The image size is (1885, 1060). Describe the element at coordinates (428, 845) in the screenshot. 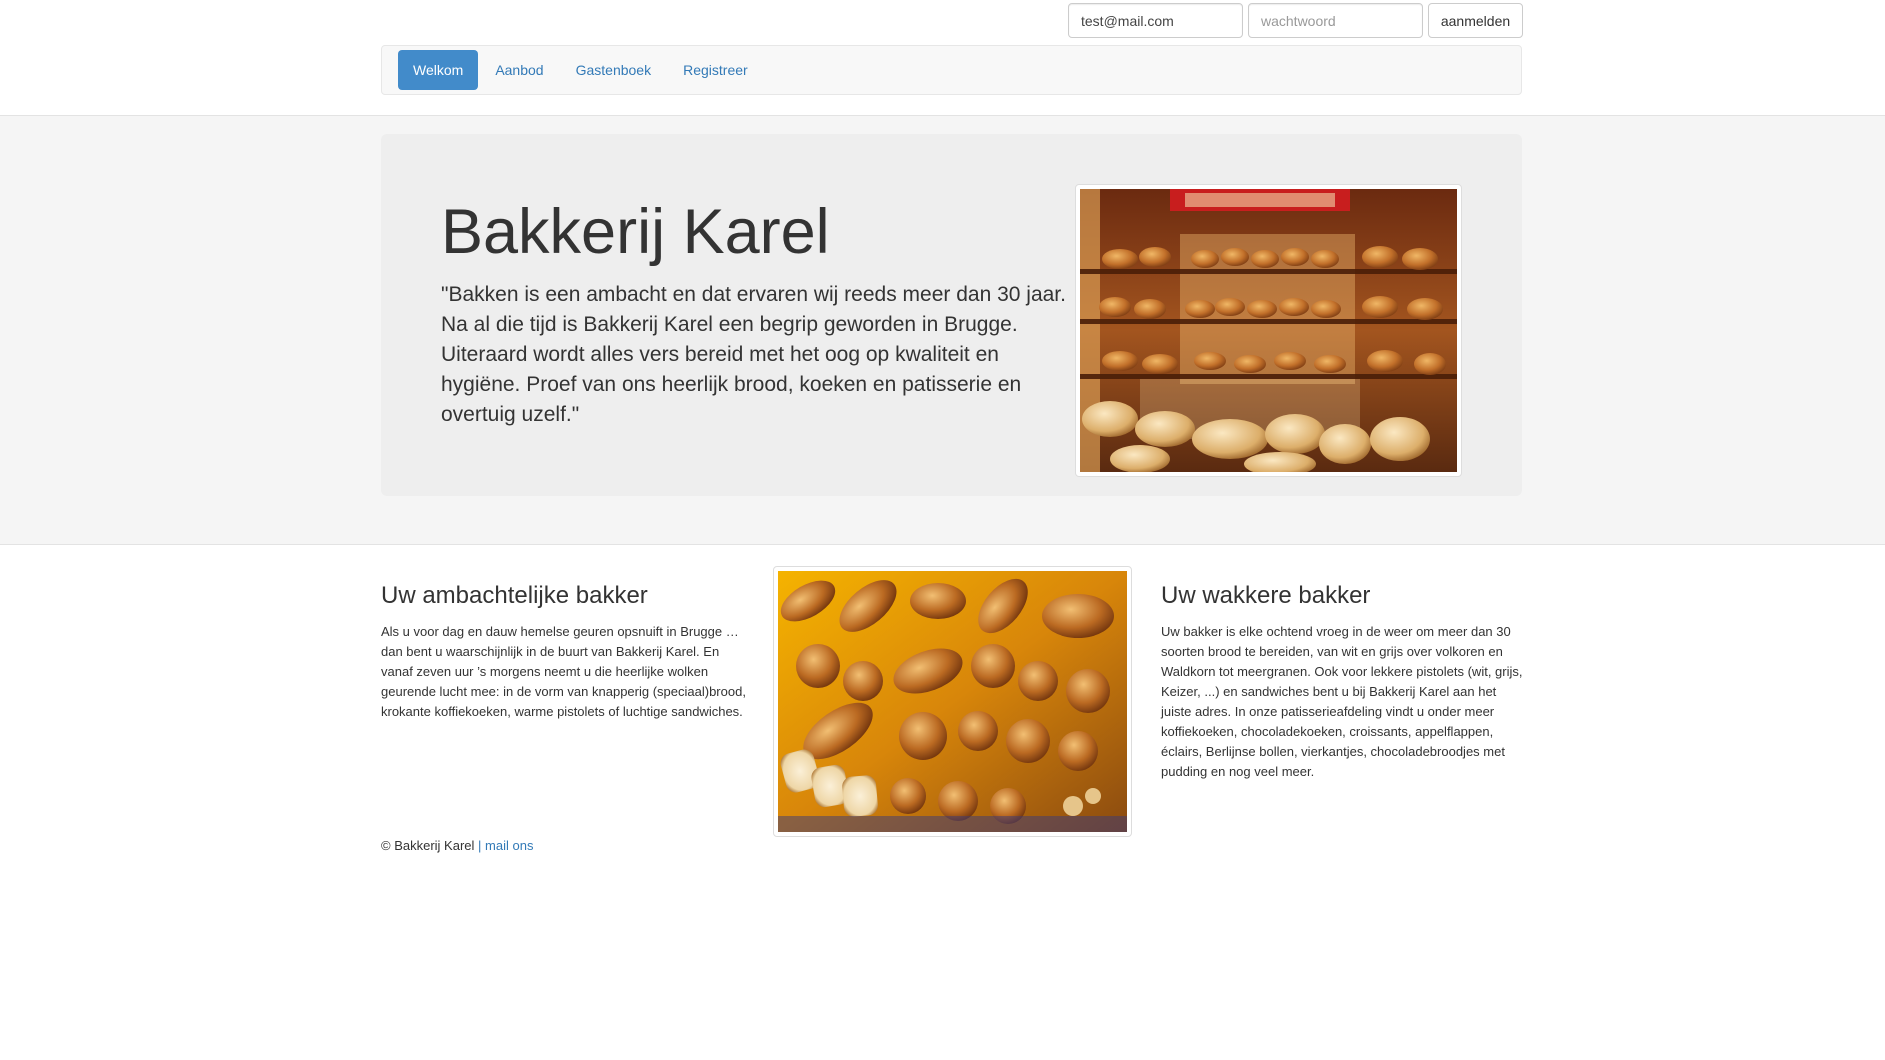

I see `footer-copyright: © Bakkerij Karel` at that location.